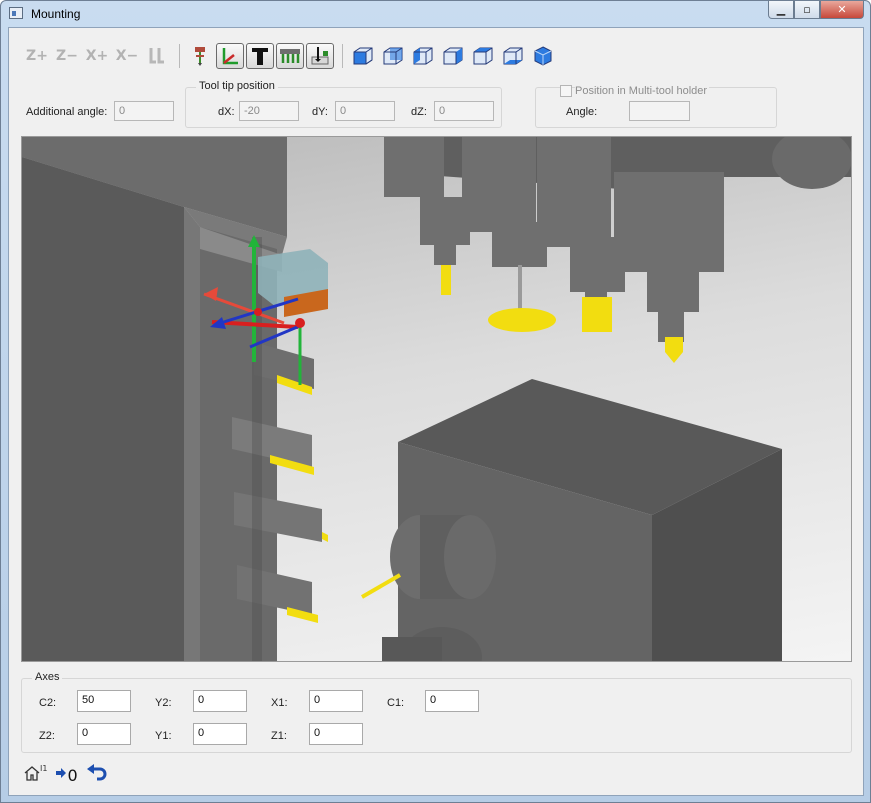  Describe the element at coordinates (464, 111) in the screenshot. I see `dz-field: 0` at that location.